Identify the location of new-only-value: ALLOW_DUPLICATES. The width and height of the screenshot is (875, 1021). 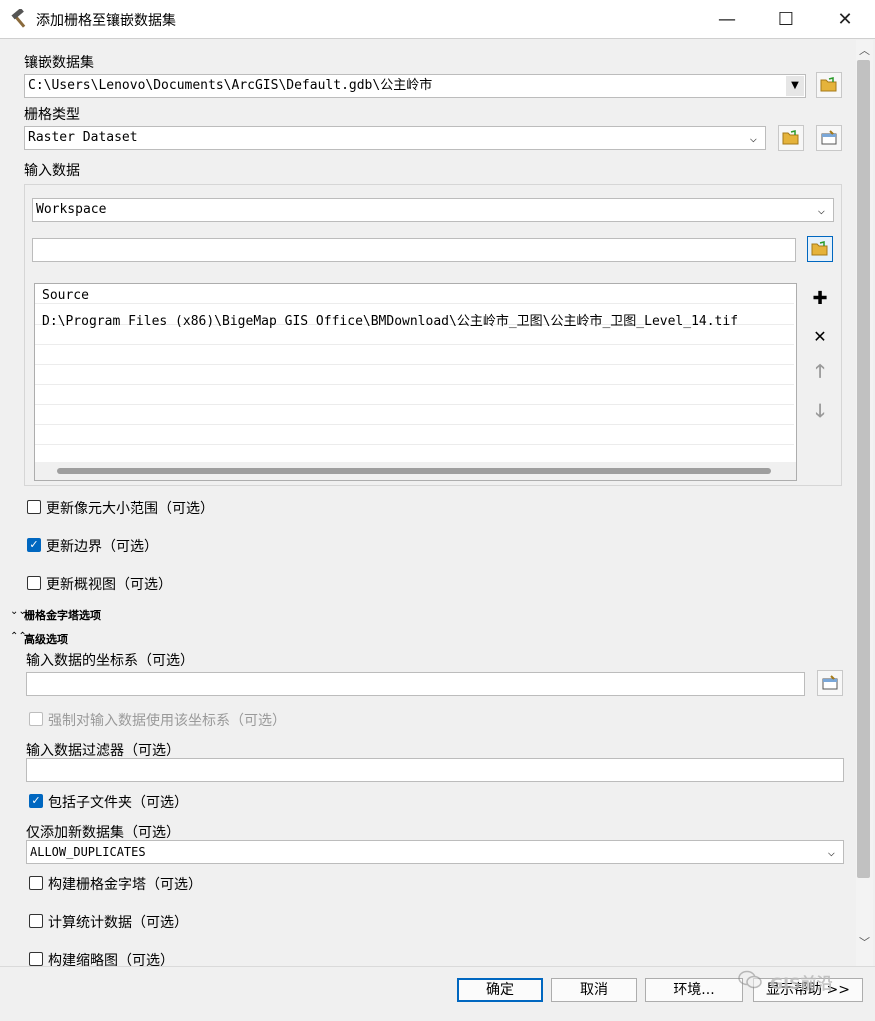
(88, 852).